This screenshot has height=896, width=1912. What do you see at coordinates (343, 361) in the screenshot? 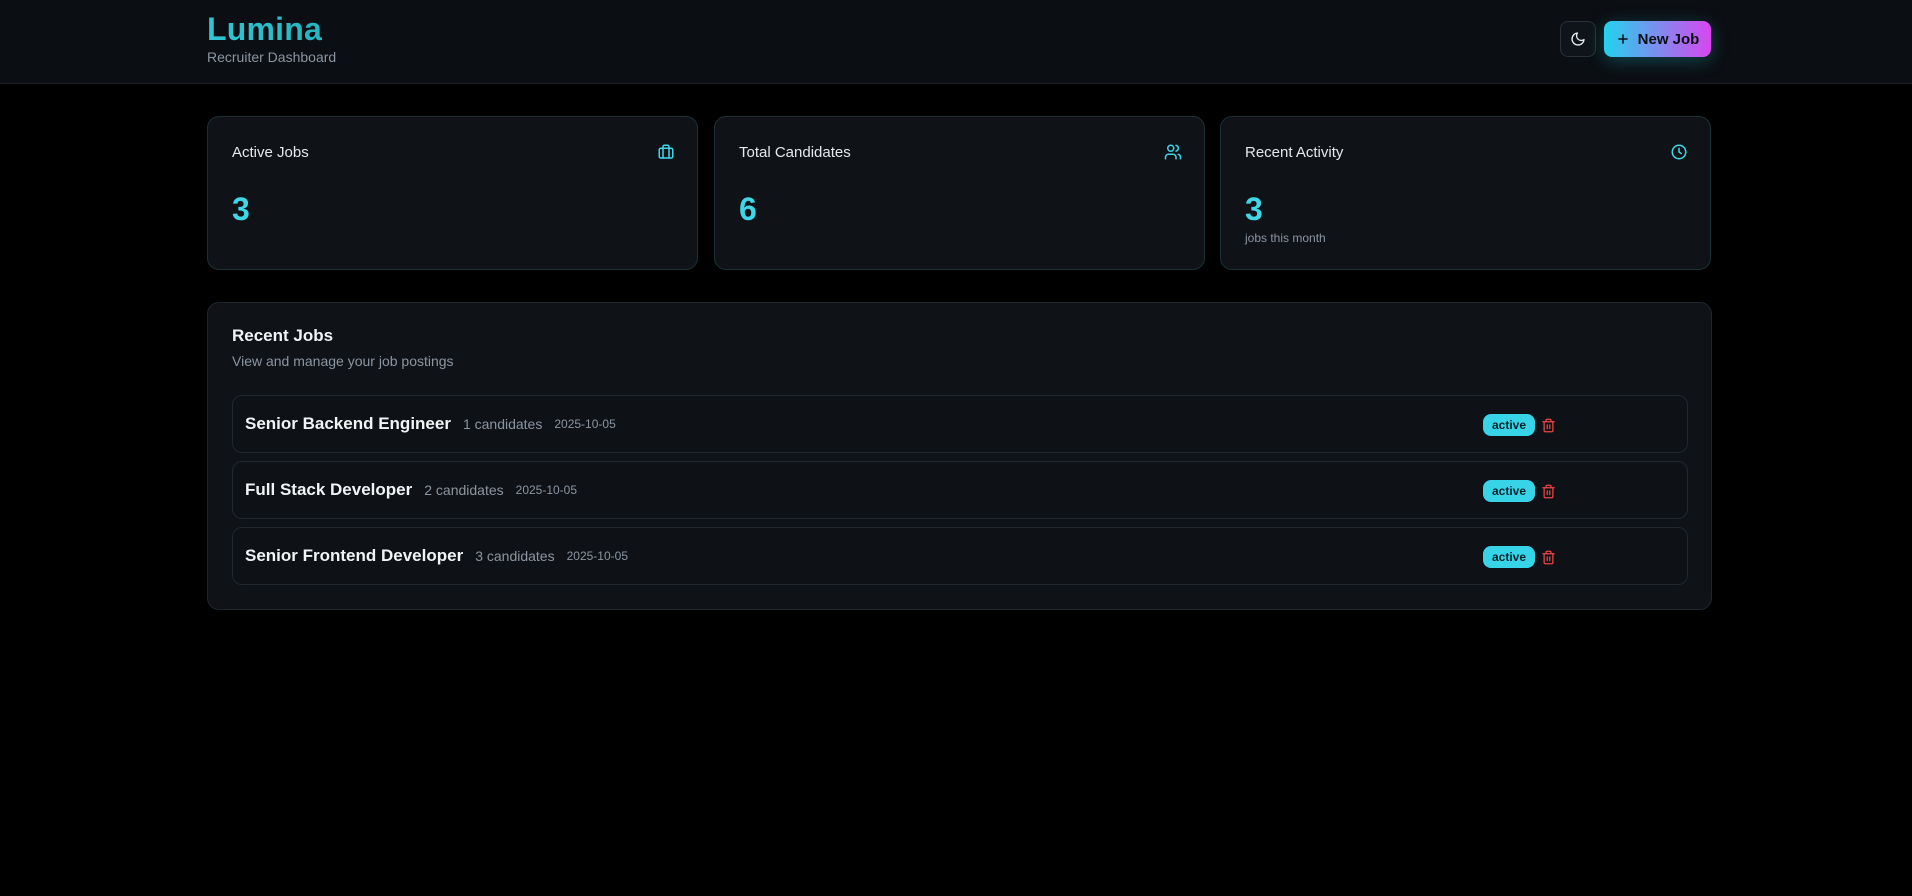
I see `recent-jobs-subtitle: View and manage your job postings` at bounding box center [343, 361].